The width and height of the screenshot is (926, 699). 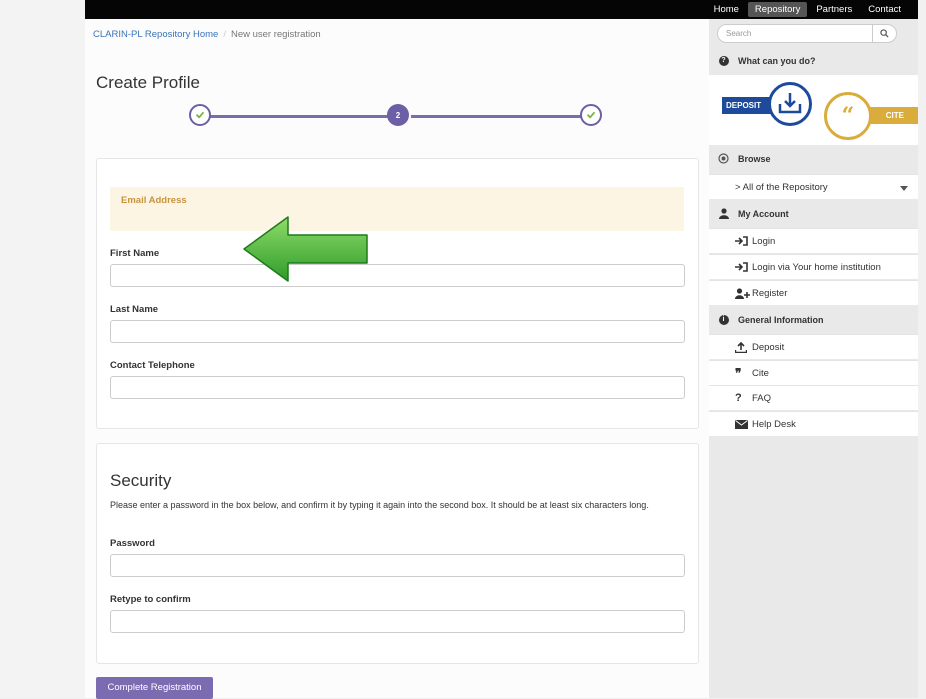 What do you see at coordinates (738, 33) in the screenshot?
I see `search-input: Search` at bounding box center [738, 33].